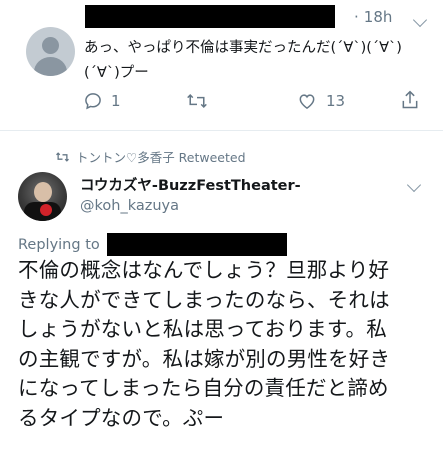 This screenshot has width=443, height=450. What do you see at coordinates (190, 184) in the screenshot?
I see `display-name: コウカズヤ-BuzzFestTheater-` at bounding box center [190, 184].